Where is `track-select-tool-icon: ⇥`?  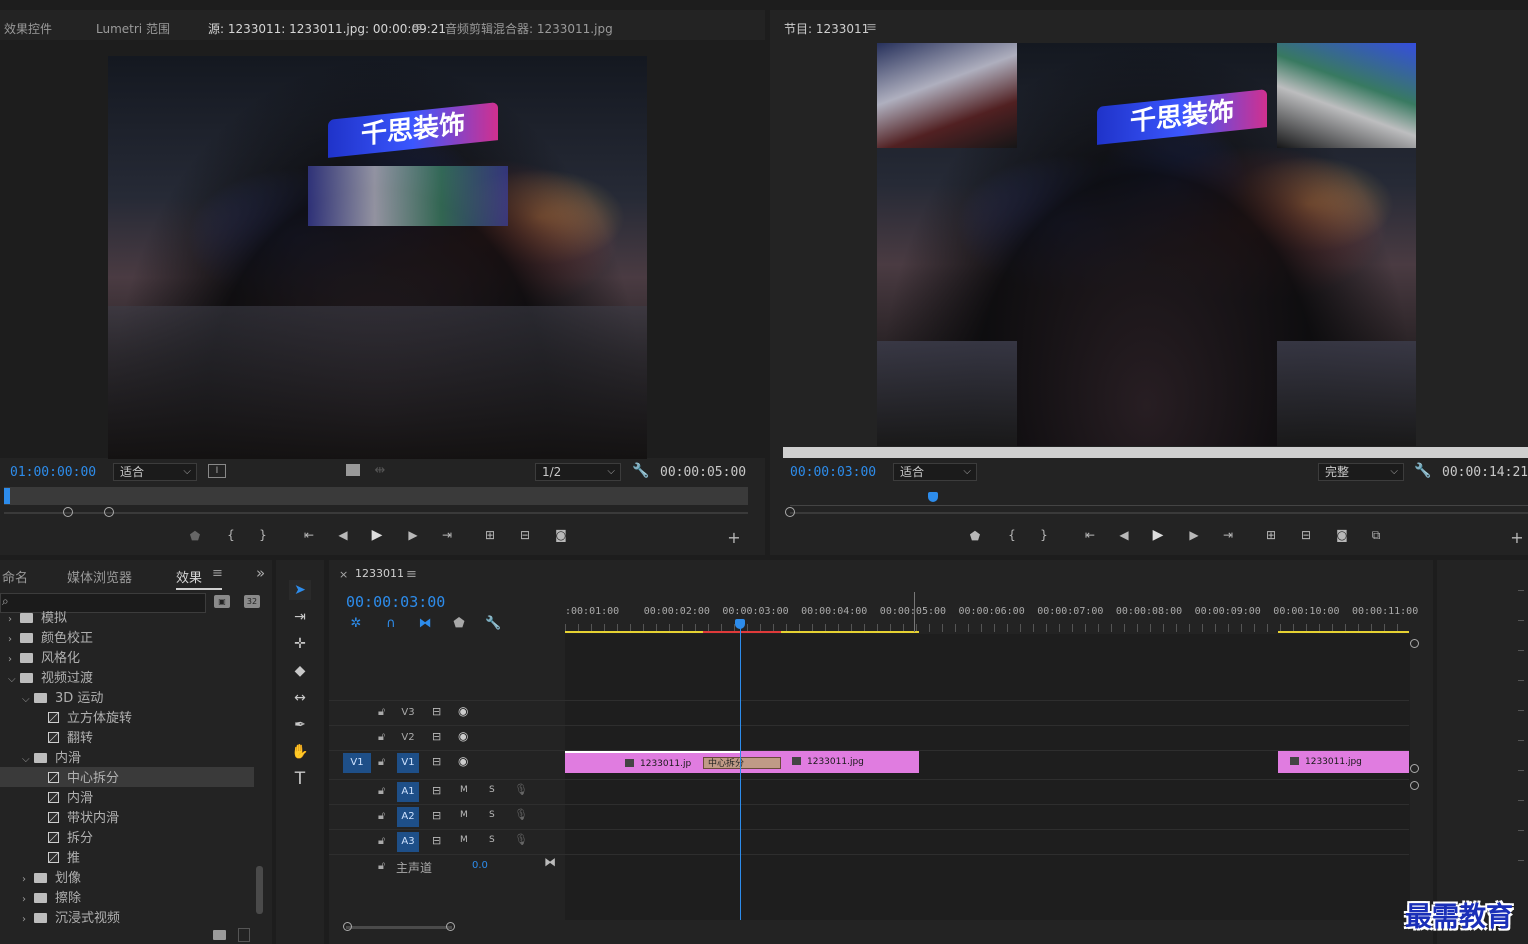
track-select-tool-icon: ⇥ is located at coordinates (300, 617).